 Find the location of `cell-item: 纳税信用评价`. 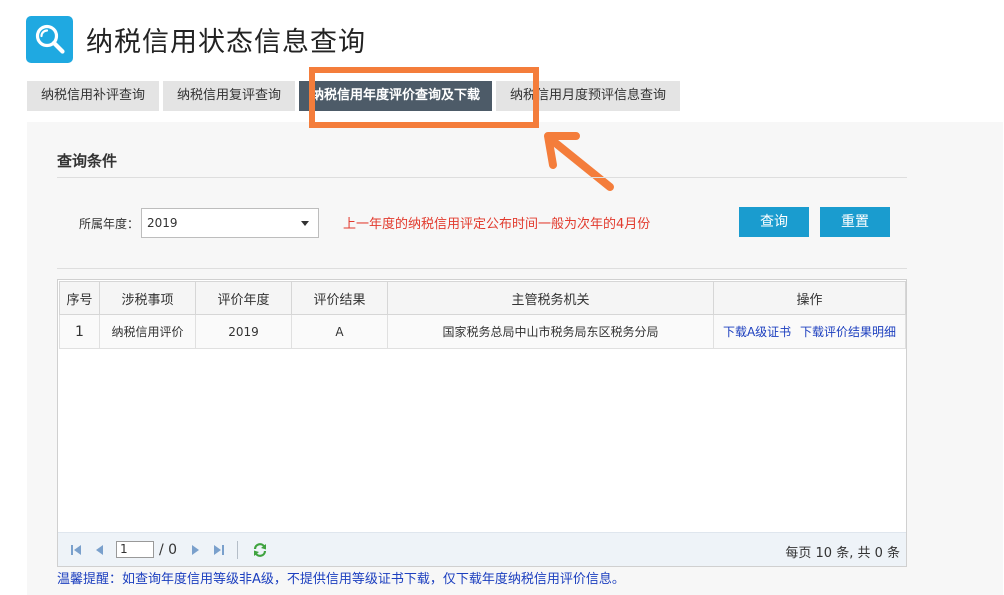

cell-item: 纳税信用评价 is located at coordinates (147, 331).